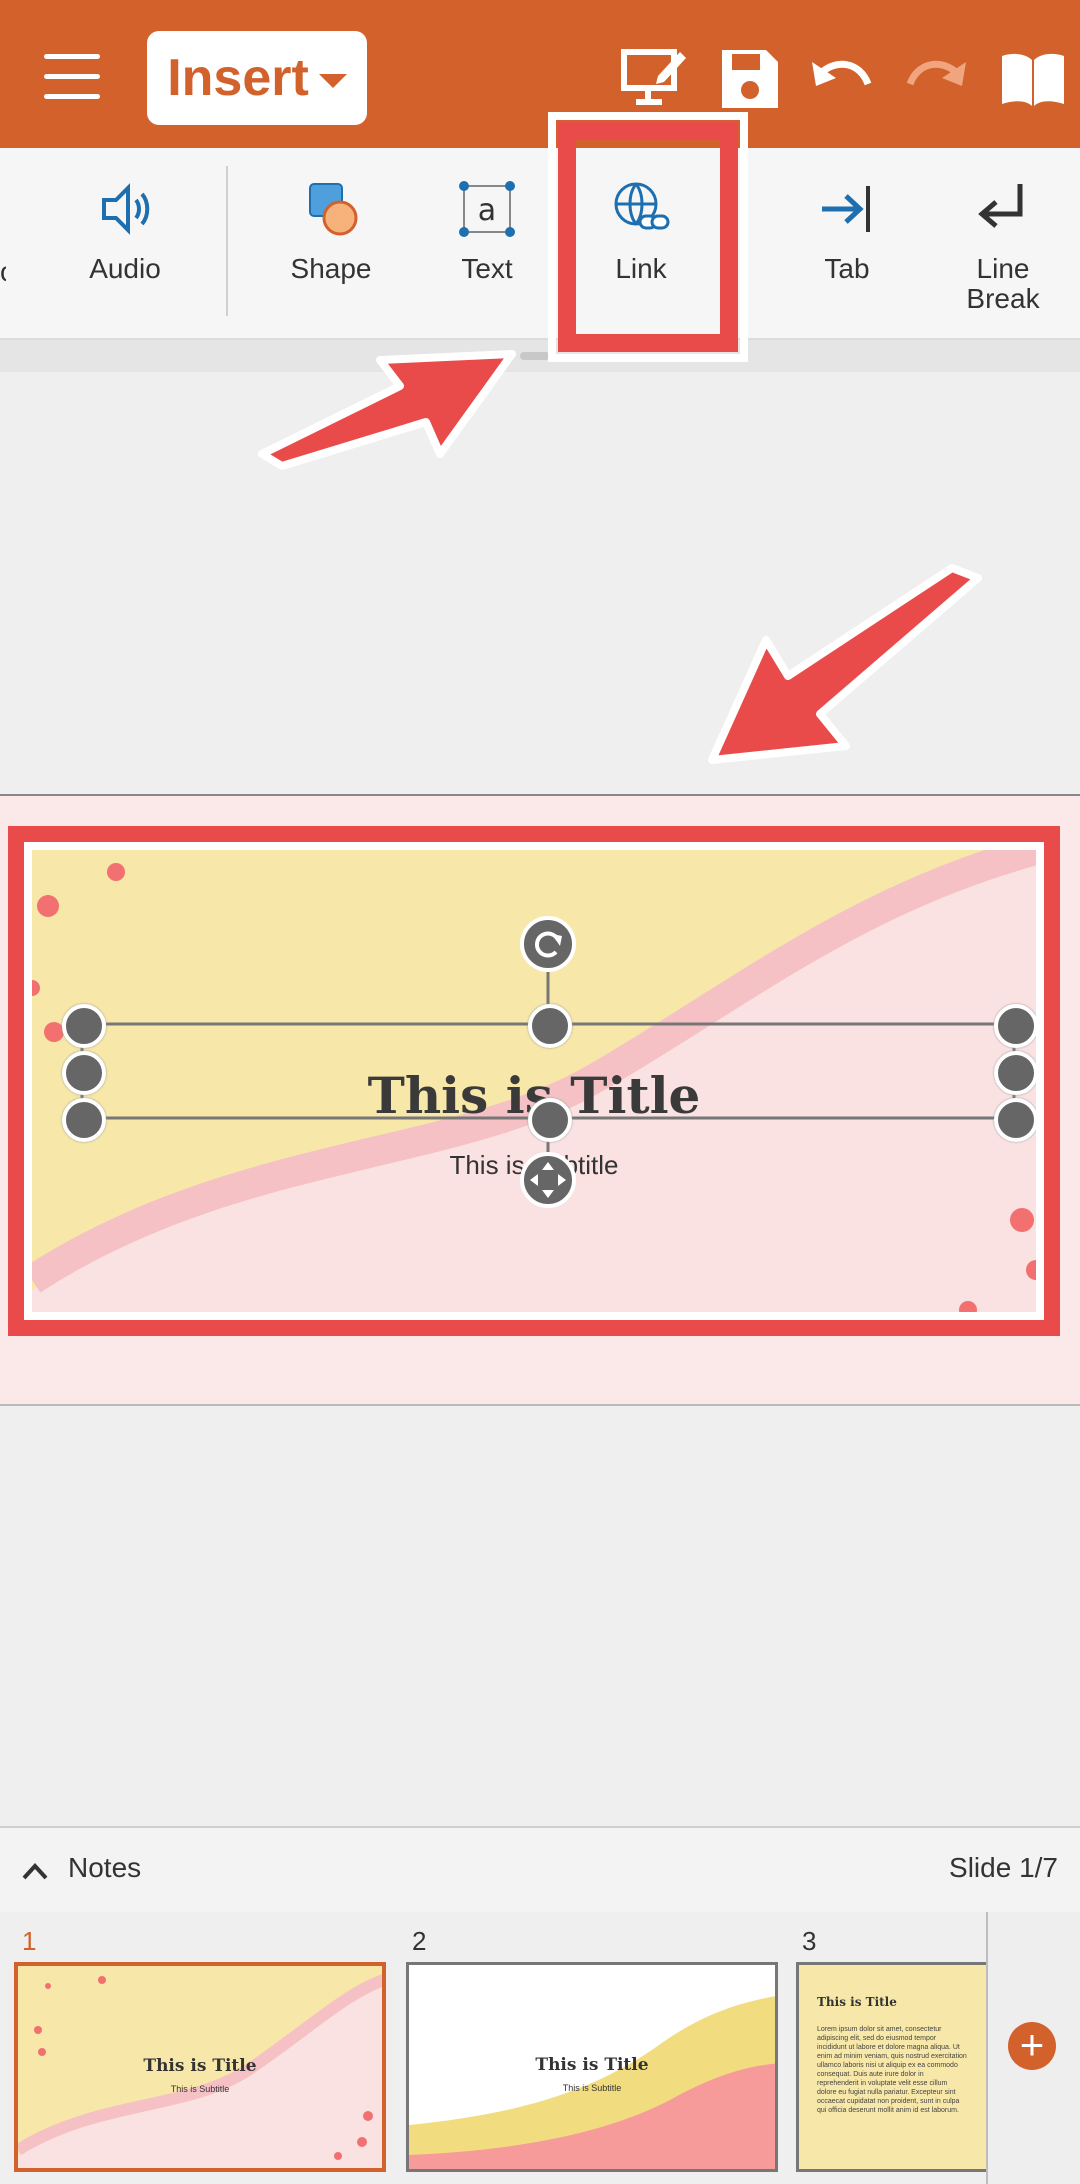 This screenshot has width=1080, height=2184. What do you see at coordinates (331, 268) in the screenshot?
I see `ribbon-shape-label: Shape` at bounding box center [331, 268].